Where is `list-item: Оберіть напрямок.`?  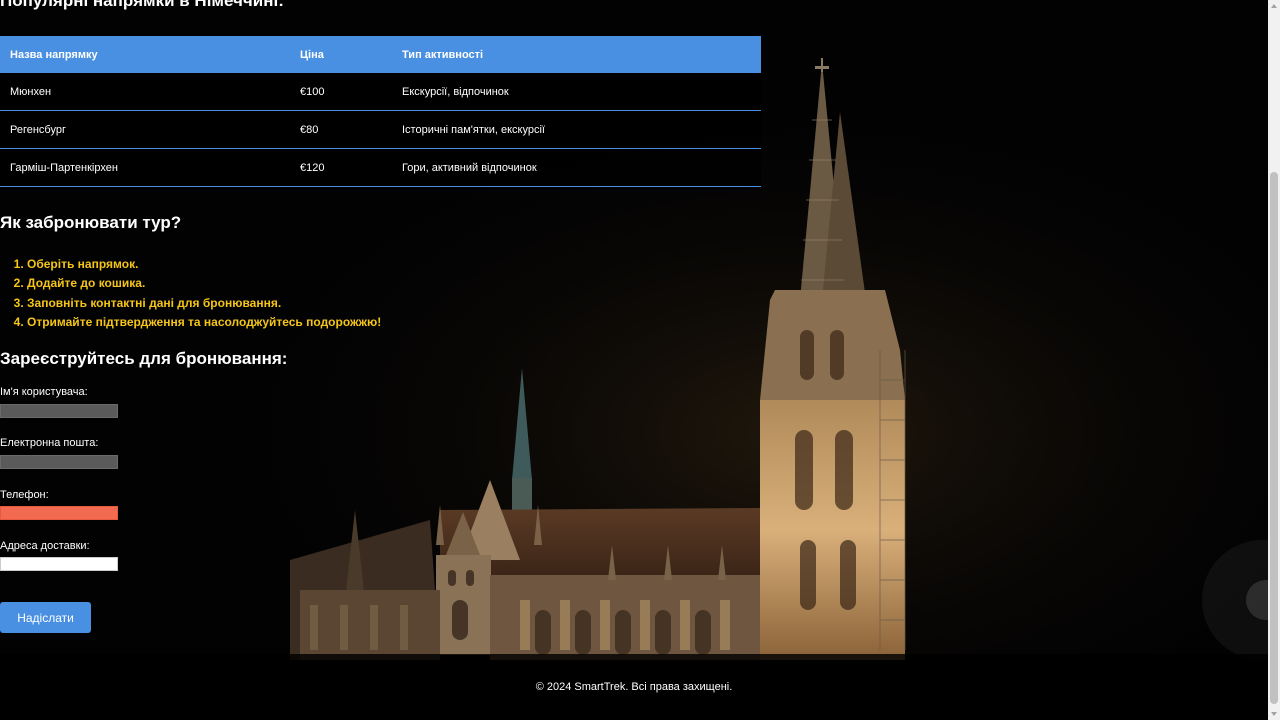 list-item: Оберіть напрямок. is located at coordinates (204, 264).